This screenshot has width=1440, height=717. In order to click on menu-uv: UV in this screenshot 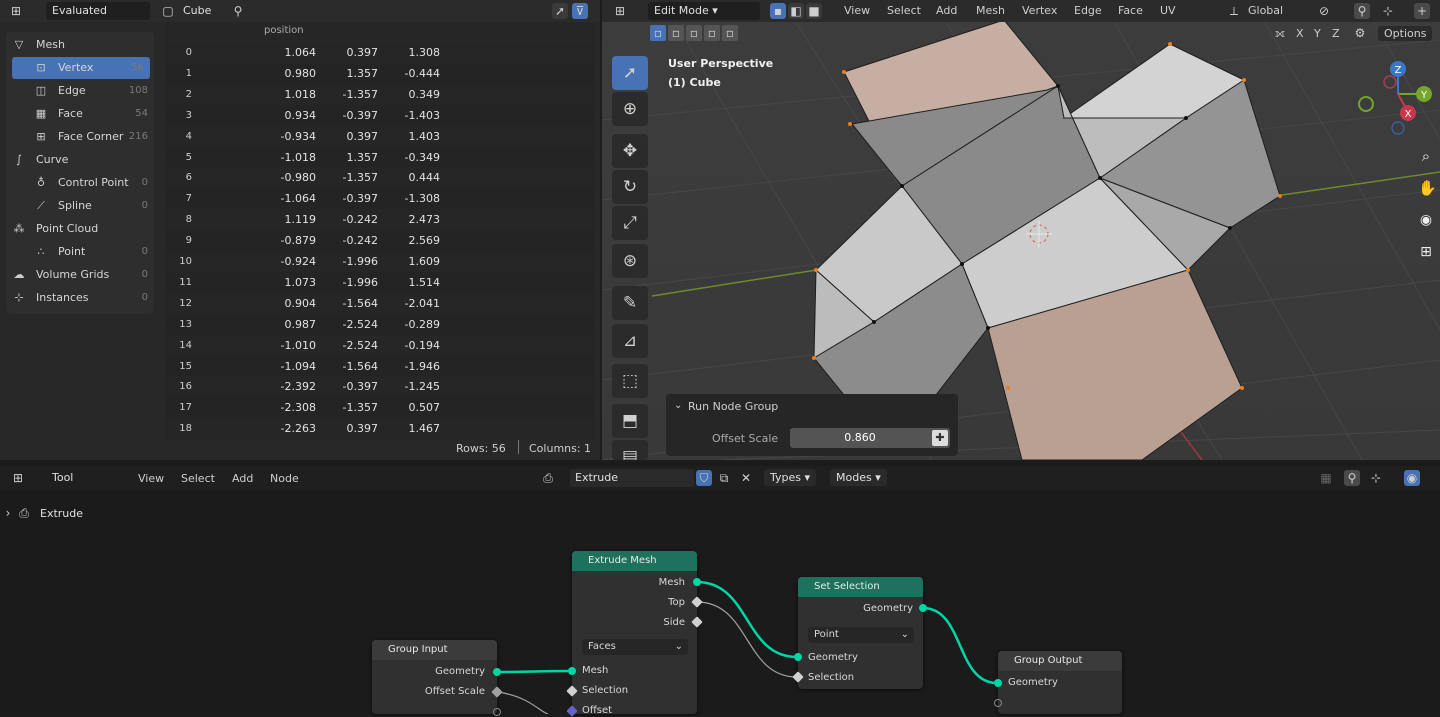, I will do `click(1168, 10)`.